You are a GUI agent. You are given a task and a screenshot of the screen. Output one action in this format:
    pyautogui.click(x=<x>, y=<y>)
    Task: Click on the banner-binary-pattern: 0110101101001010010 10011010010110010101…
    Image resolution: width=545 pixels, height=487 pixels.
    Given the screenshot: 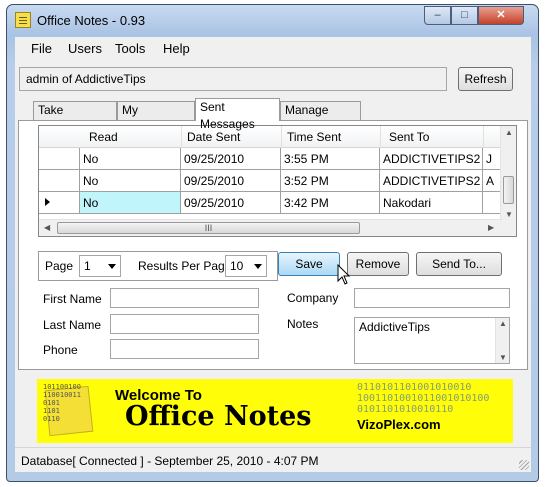 What is the action you would take?
    pyautogui.click(x=423, y=398)
    